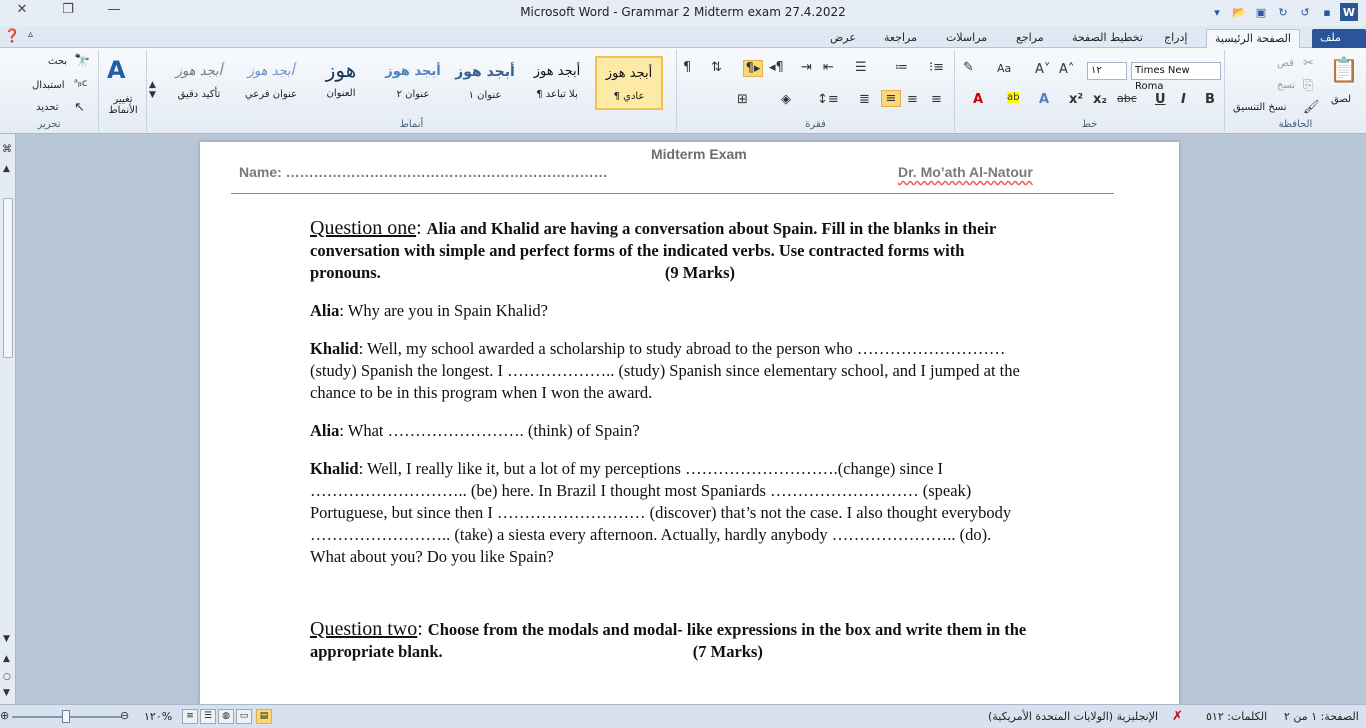  Describe the element at coordinates (244, 716) in the screenshot. I see `full-screen-reading-icon: ▭` at that location.